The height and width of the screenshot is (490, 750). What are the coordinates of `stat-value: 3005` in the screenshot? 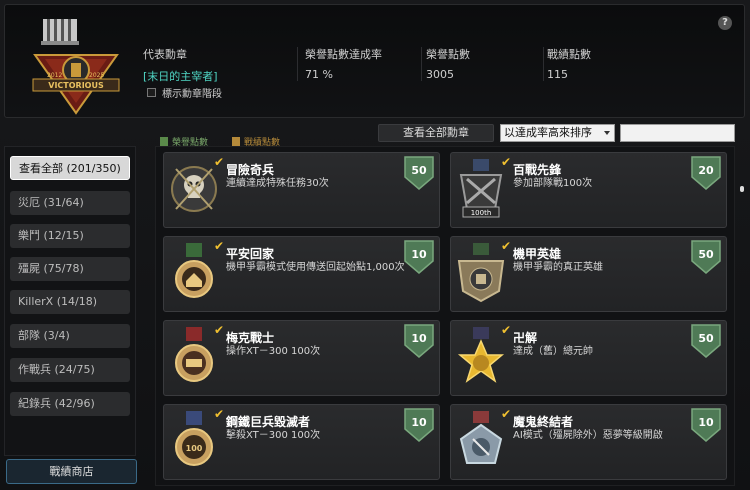 It's located at (440, 74).